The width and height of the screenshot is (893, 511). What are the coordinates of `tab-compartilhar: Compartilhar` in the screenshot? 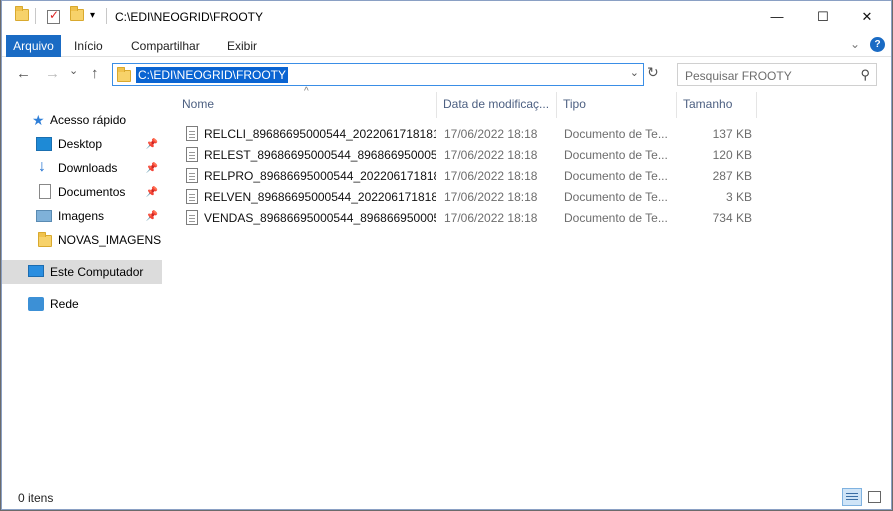 It's located at (165, 46).